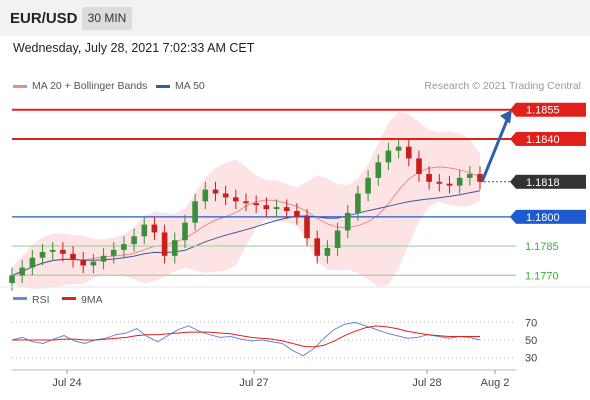  Describe the element at coordinates (513, 216) in the screenshot. I see `support-pointer` at that location.